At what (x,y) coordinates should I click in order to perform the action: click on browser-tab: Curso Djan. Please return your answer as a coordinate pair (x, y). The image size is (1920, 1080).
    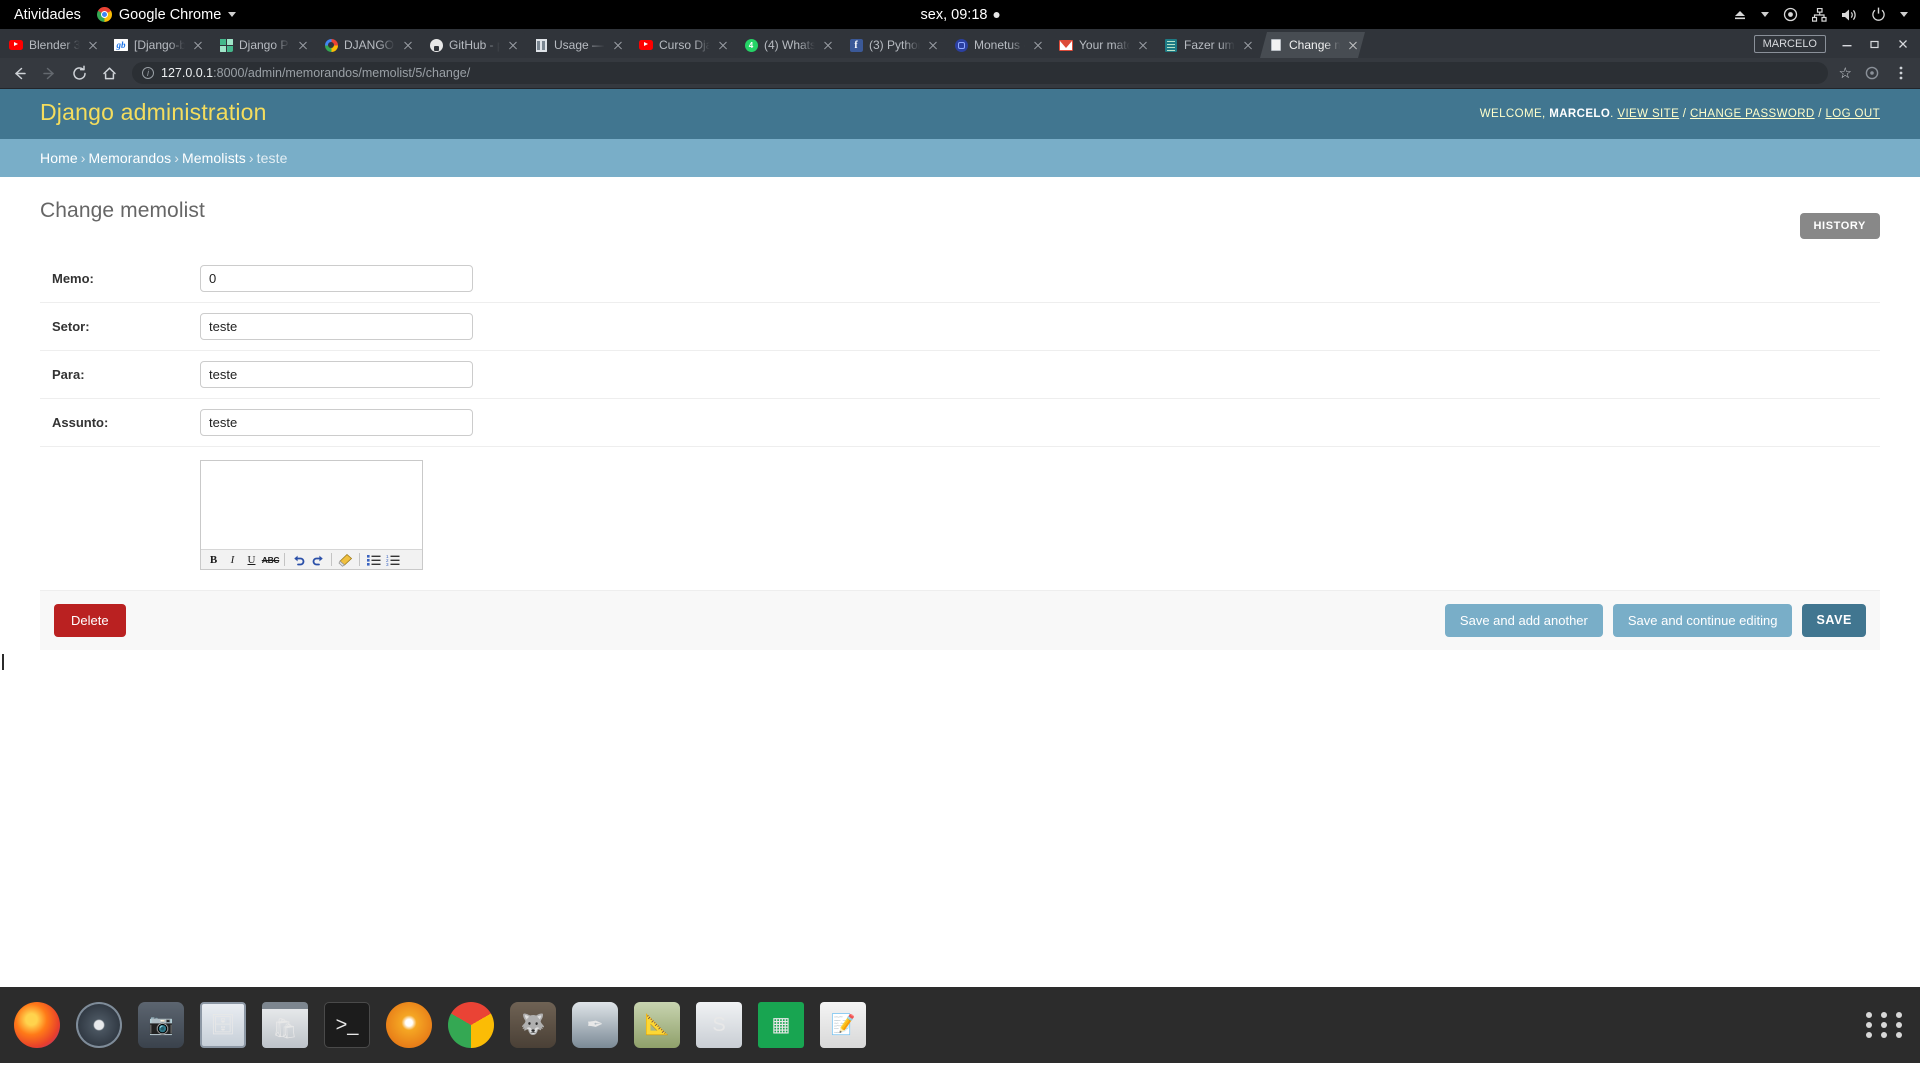
    Looking at the image, I should click on (682, 45).